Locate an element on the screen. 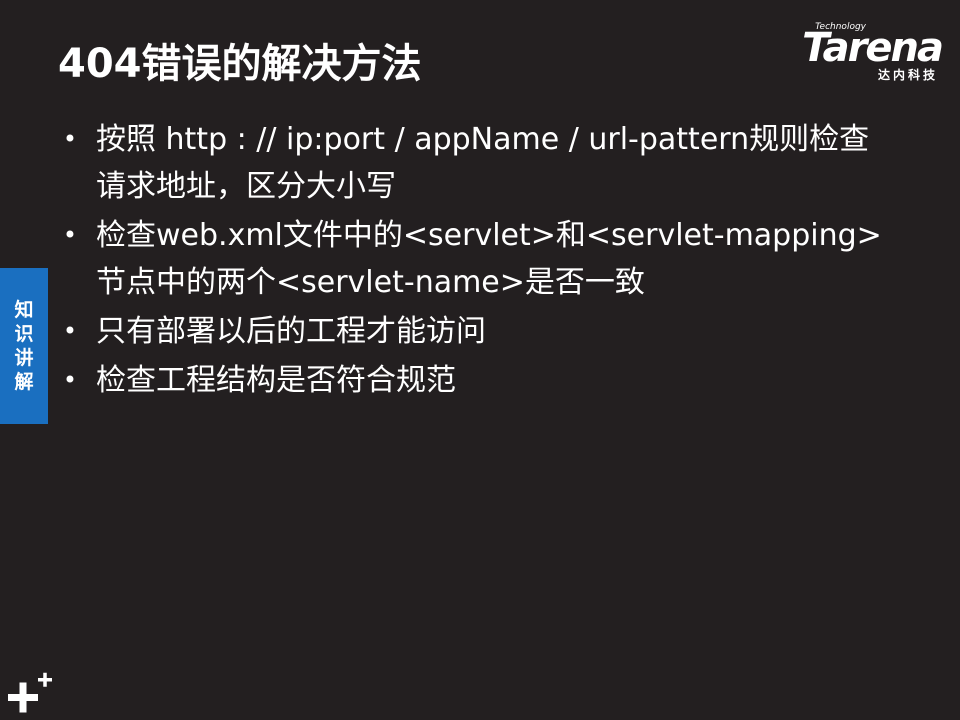 The image size is (960, 720). bullet-text-line: 节点中的两个<servlet-name>是否一致 is located at coordinates (370, 282).